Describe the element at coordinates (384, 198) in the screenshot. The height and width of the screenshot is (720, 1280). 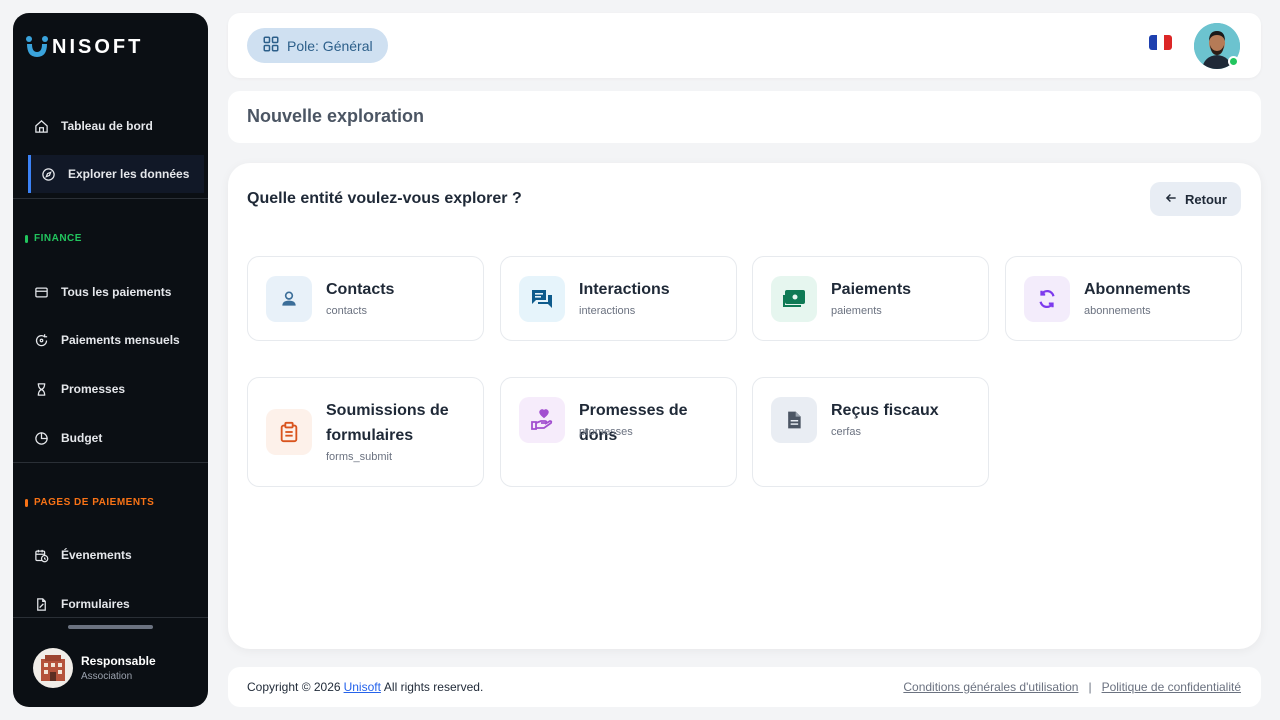
I see `question-heading: Quelle entité voulez-vous explorer ?` at that location.